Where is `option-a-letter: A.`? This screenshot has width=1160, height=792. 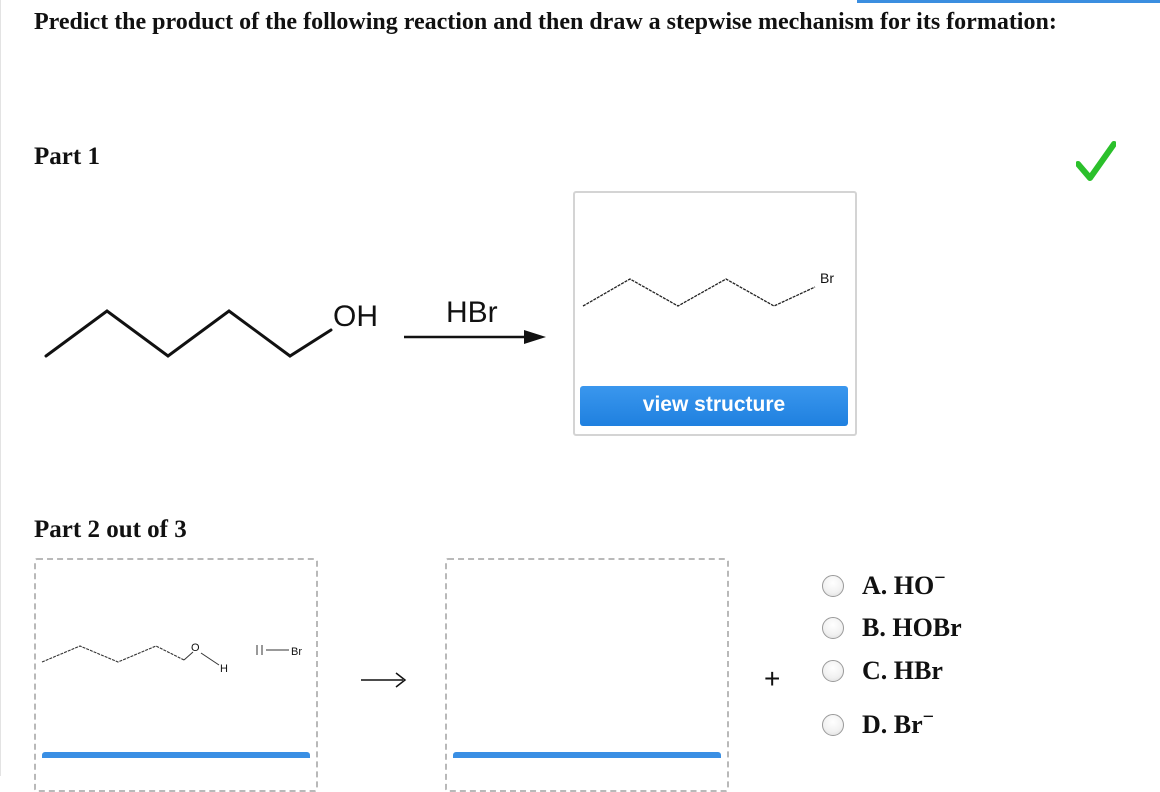
option-a-letter: A. is located at coordinates (875, 585).